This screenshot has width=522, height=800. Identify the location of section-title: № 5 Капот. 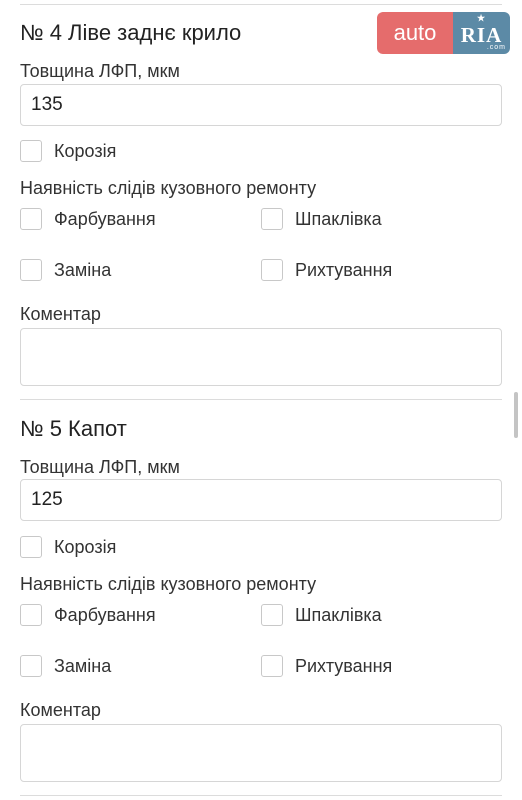
(73, 428).